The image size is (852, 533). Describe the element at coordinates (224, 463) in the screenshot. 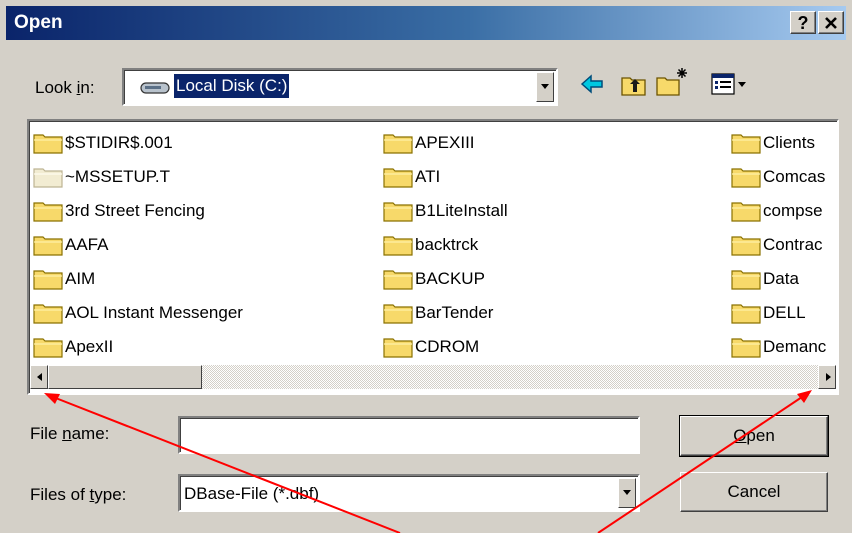

I see `annotation-arrow-left` at that location.